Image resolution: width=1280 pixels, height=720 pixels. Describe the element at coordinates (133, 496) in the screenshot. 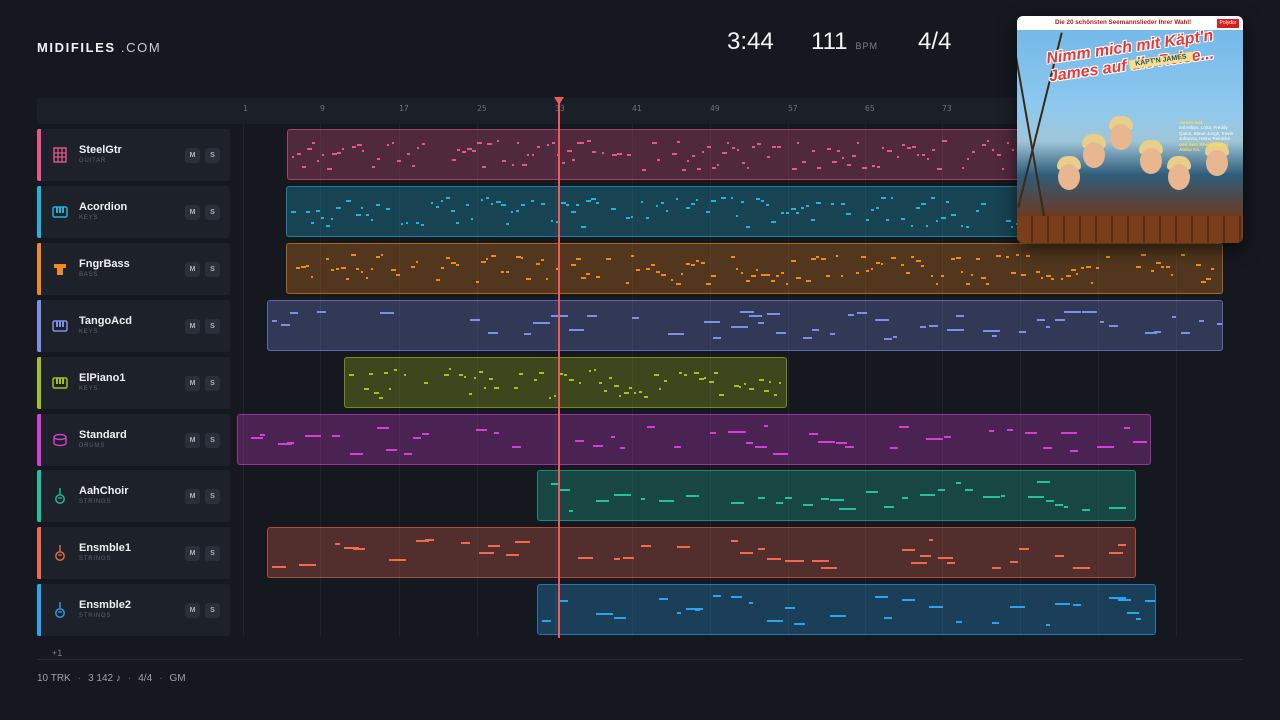

I see `track-header: AahChoir STRINGS M S` at that location.